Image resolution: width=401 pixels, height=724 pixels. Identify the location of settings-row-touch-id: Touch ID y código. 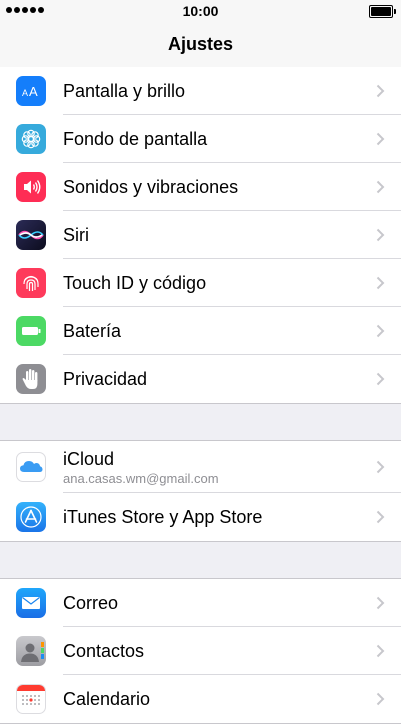
(200, 283).